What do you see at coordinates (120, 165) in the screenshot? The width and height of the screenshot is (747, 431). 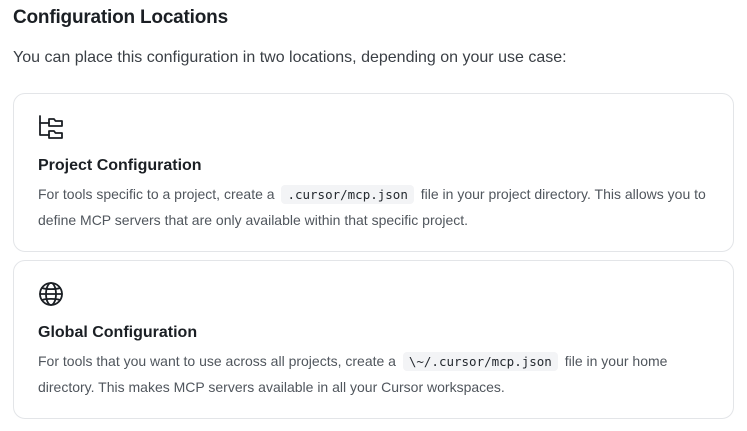 I see `card-title: Project Configuration` at bounding box center [120, 165].